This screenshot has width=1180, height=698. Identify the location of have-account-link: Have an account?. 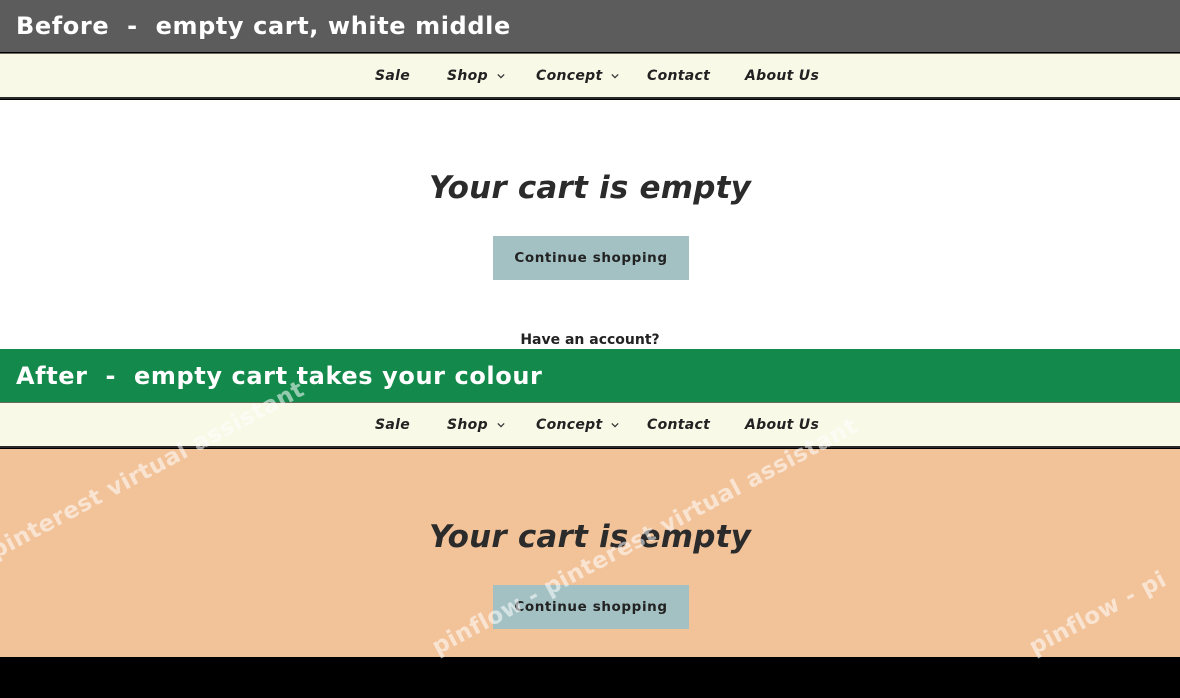
(590, 340).